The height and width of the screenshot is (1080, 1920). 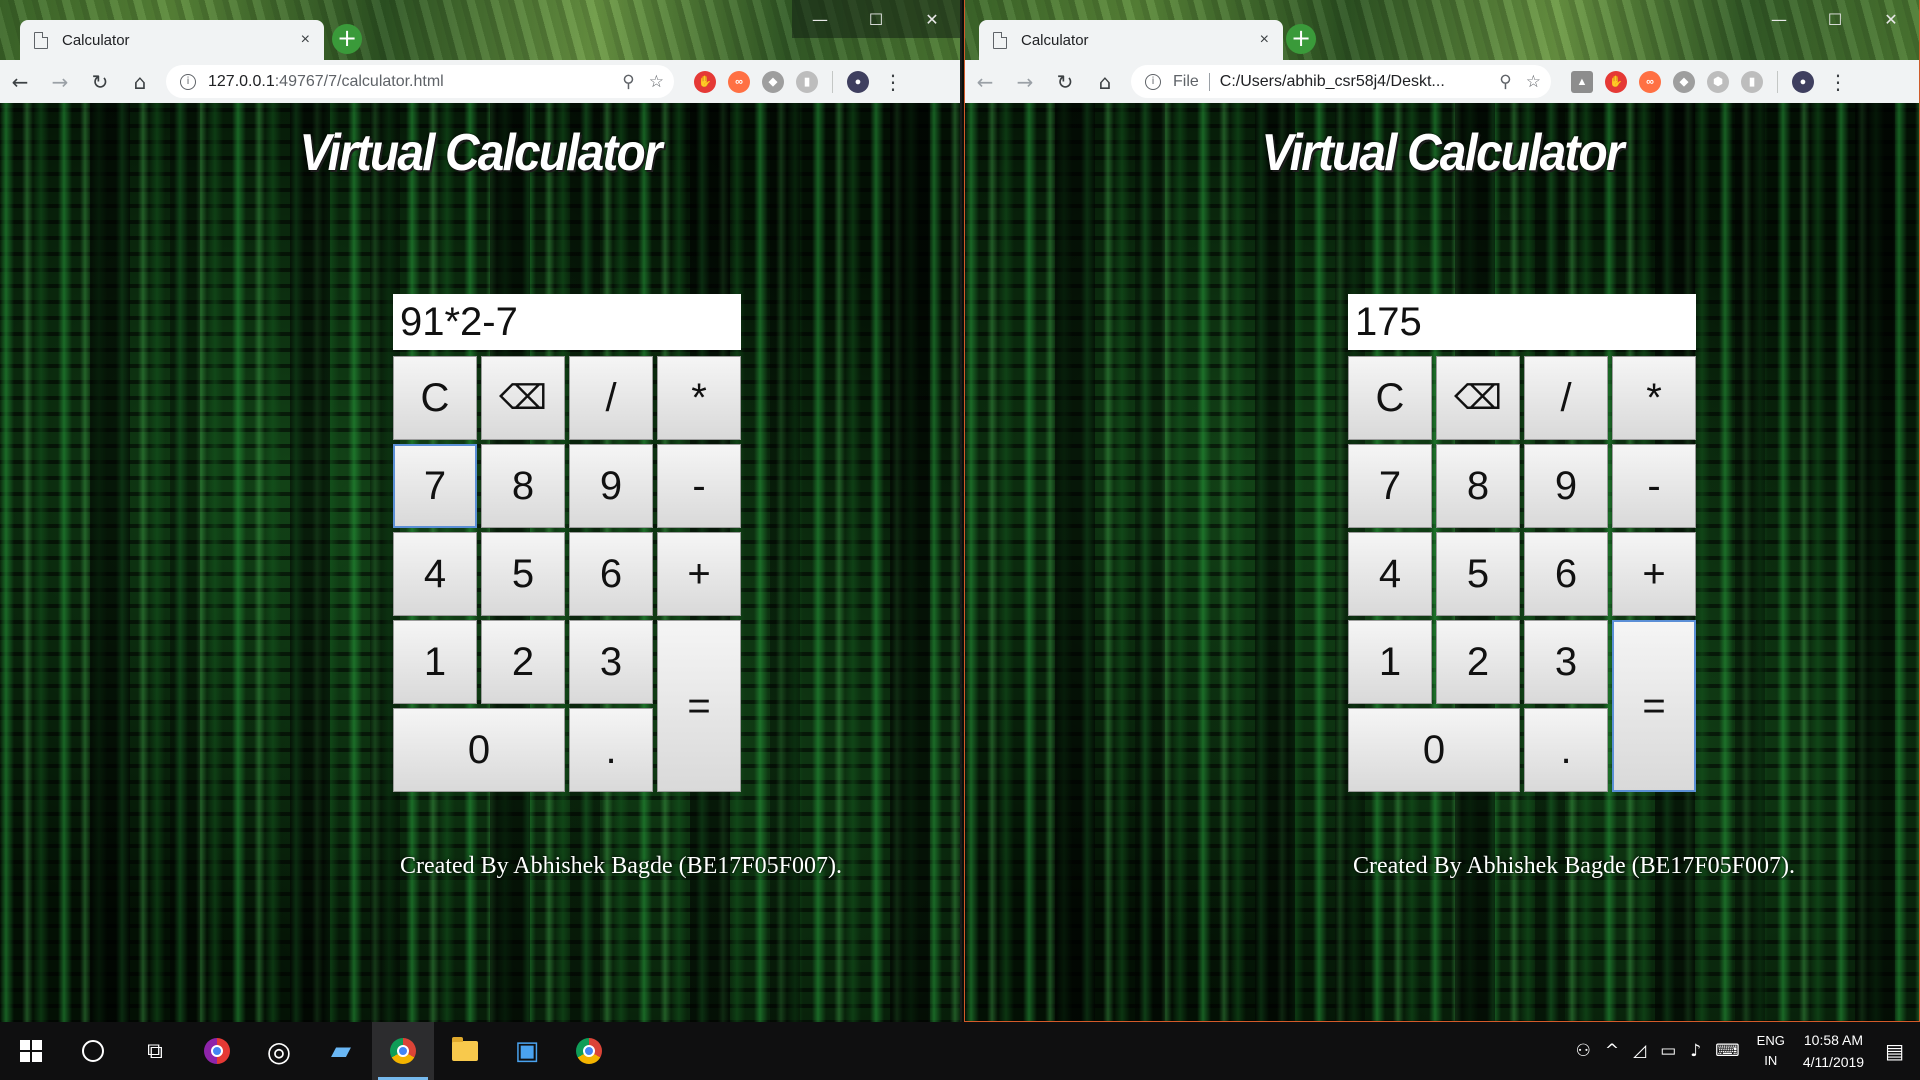 I want to click on calculator-display: 175, so click(x=1522, y=322).